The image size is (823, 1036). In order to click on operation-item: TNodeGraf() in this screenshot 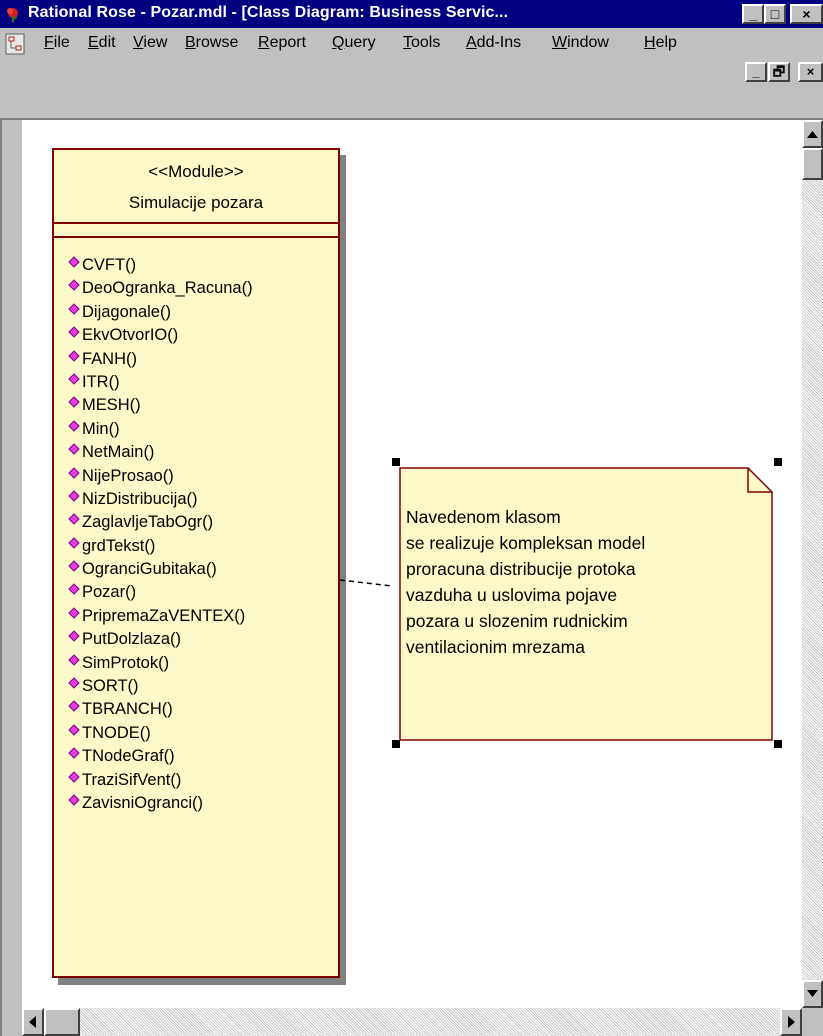, I will do `click(160, 756)`.